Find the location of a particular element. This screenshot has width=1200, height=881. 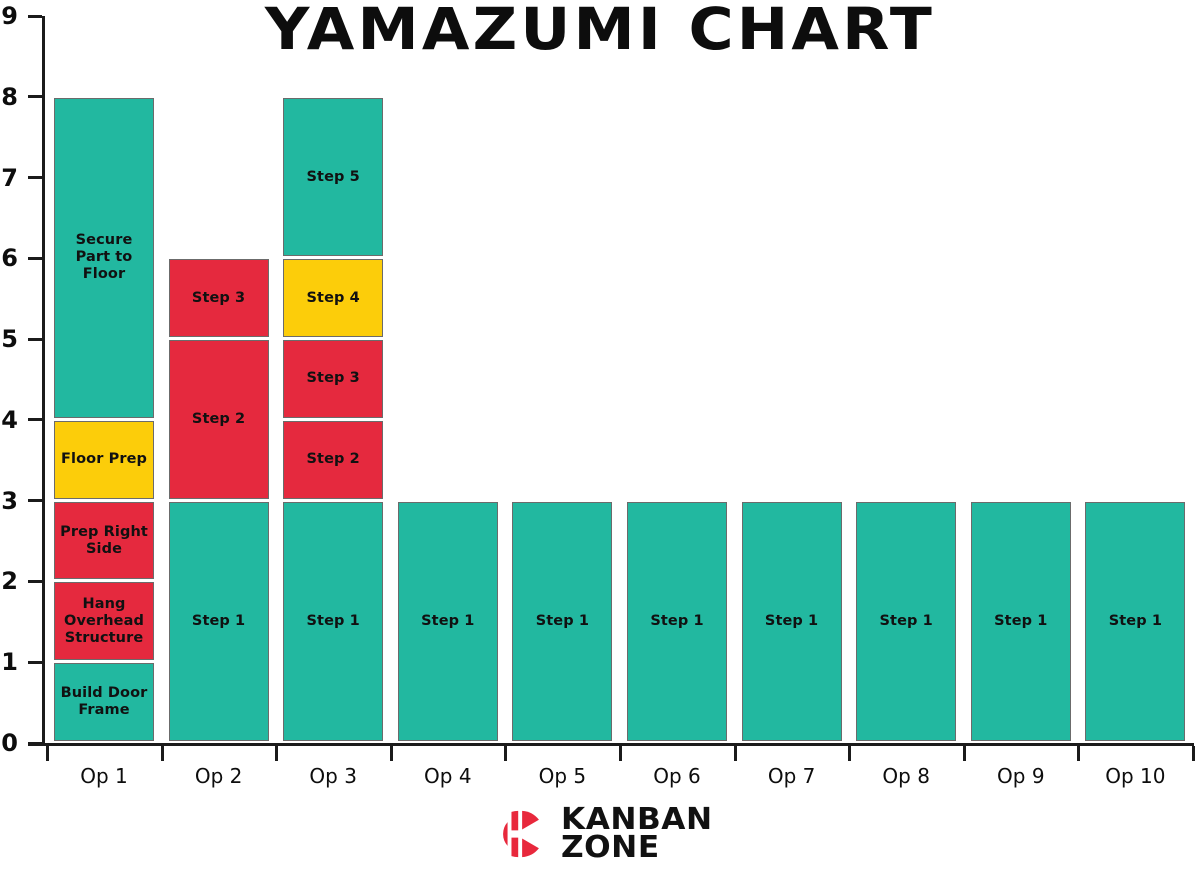

y-axis-tick-label: 4 is located at coordinates (9, 419).